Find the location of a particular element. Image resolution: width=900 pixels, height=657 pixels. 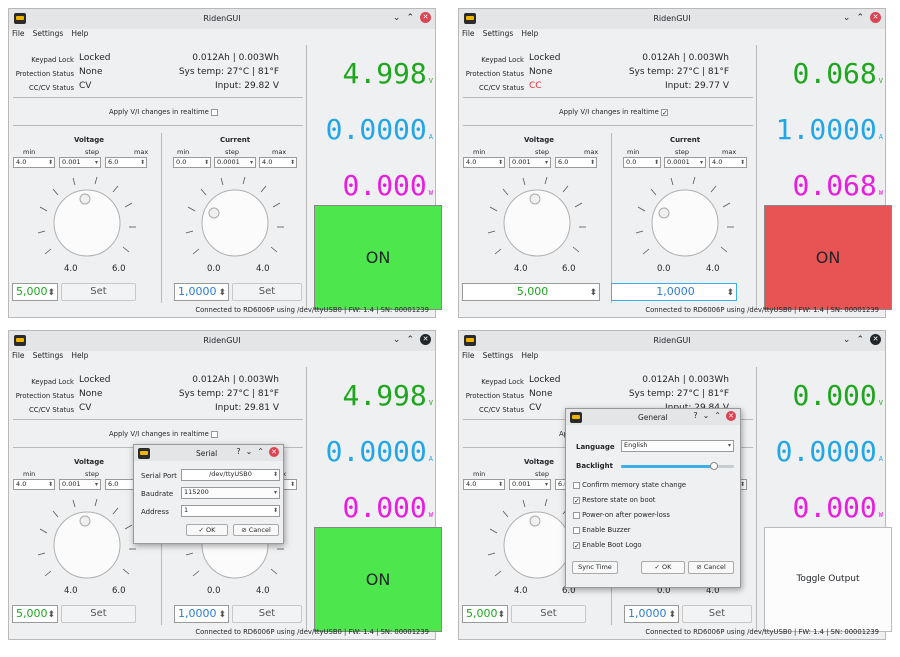

serial-port-input: /dev/ttyUSB0 is located at coordinates (230, 475).